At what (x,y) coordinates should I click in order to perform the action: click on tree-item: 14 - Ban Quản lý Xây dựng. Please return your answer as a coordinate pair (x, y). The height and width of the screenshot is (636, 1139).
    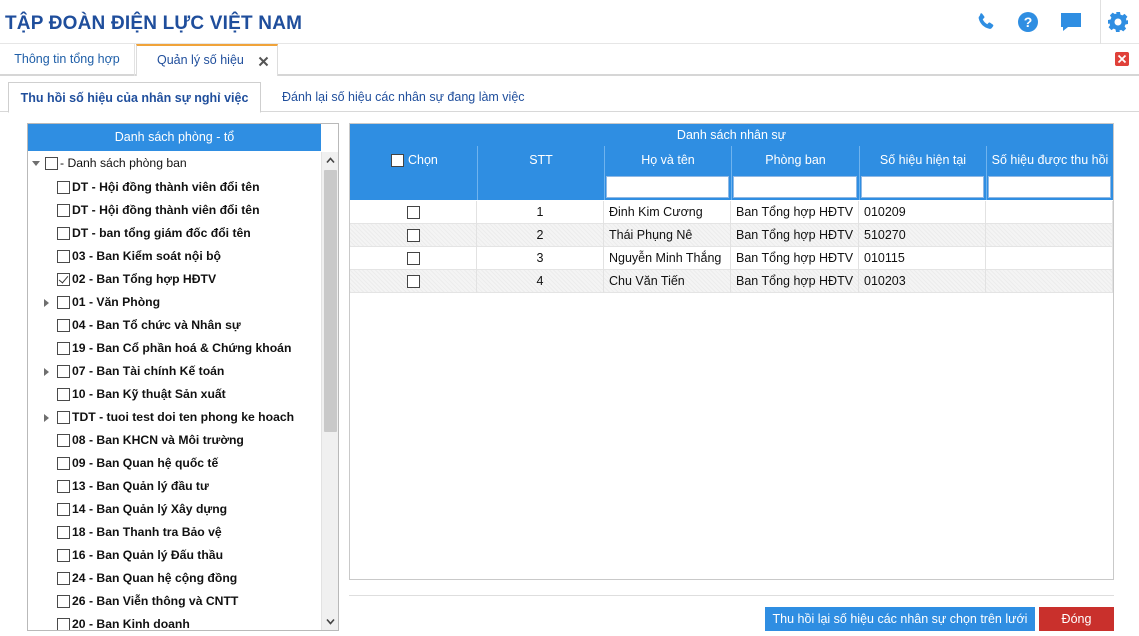
    Looking at the image, I should click on (175, 509).